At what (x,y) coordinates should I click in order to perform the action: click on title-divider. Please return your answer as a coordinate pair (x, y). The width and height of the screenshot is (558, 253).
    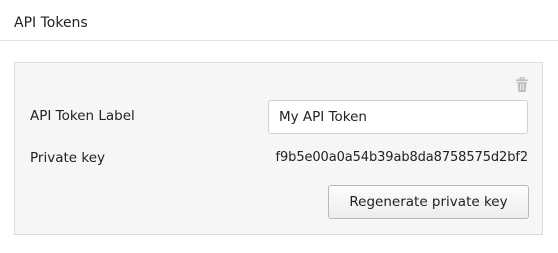
    Looking at the image, I should click on (279, 40).